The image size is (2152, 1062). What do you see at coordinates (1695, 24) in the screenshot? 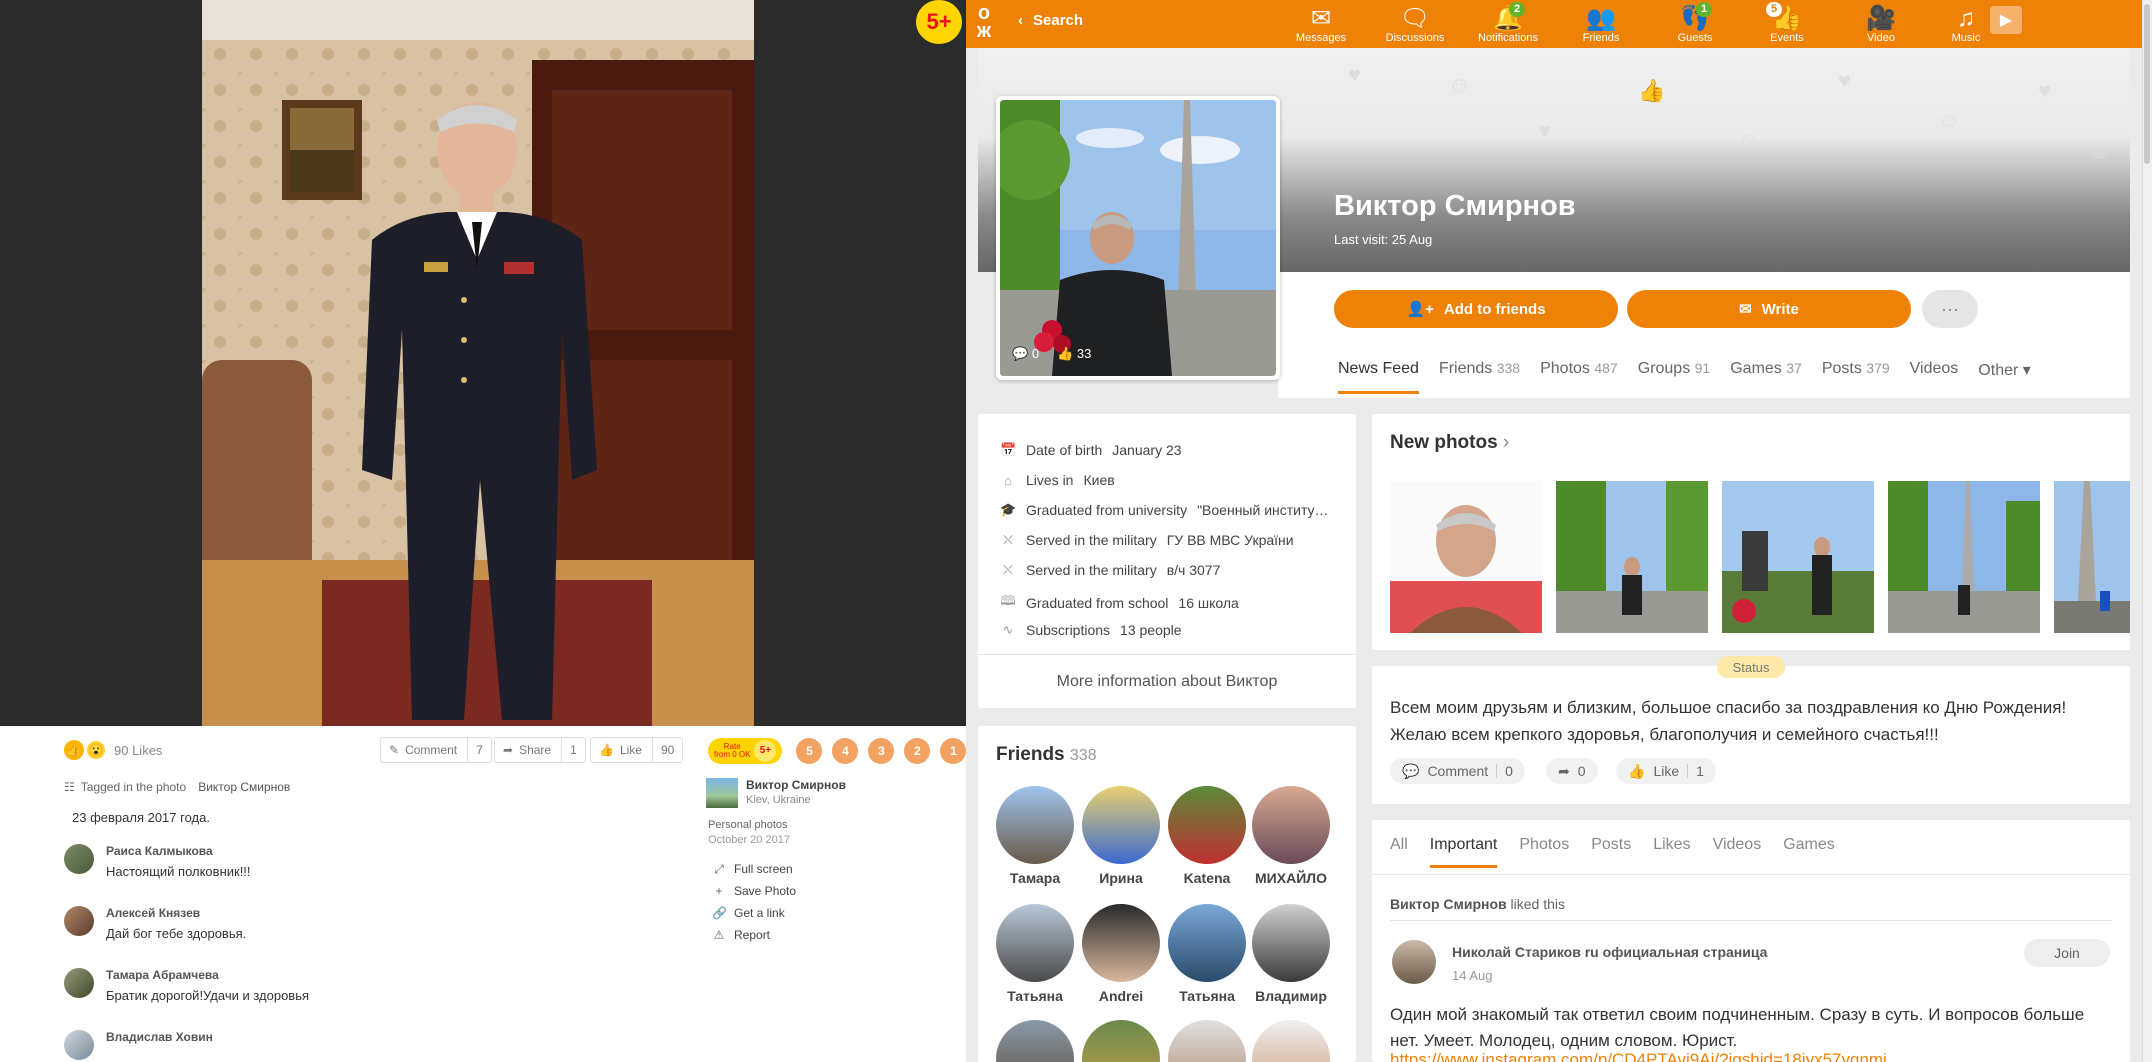
I see `nav-guests: 👣 1 Guests` at bounding box center [1695, 24].